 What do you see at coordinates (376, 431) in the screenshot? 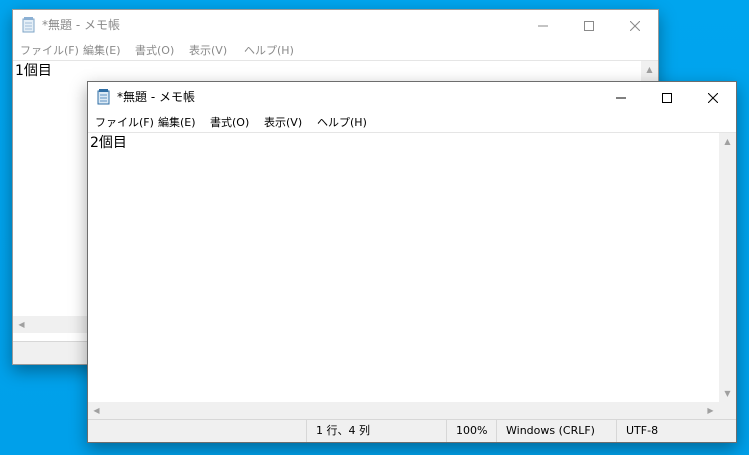
I see `status-cursor-position: 1 行、4 列` at bounding box center [376, 431].